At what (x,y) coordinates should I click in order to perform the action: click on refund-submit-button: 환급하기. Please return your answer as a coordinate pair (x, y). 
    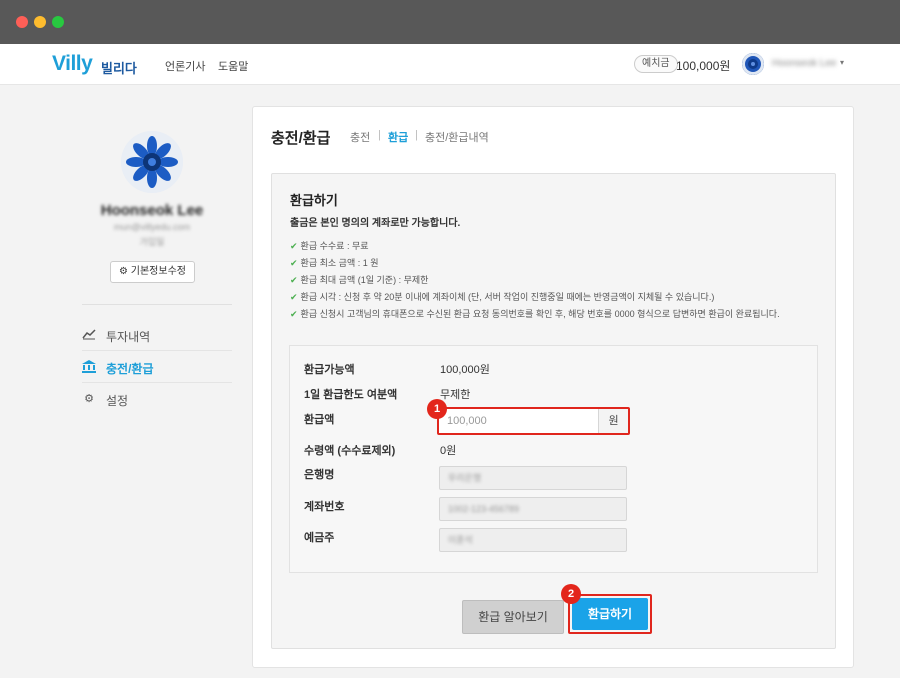
    Looking at the image, I should click on (610, 614).